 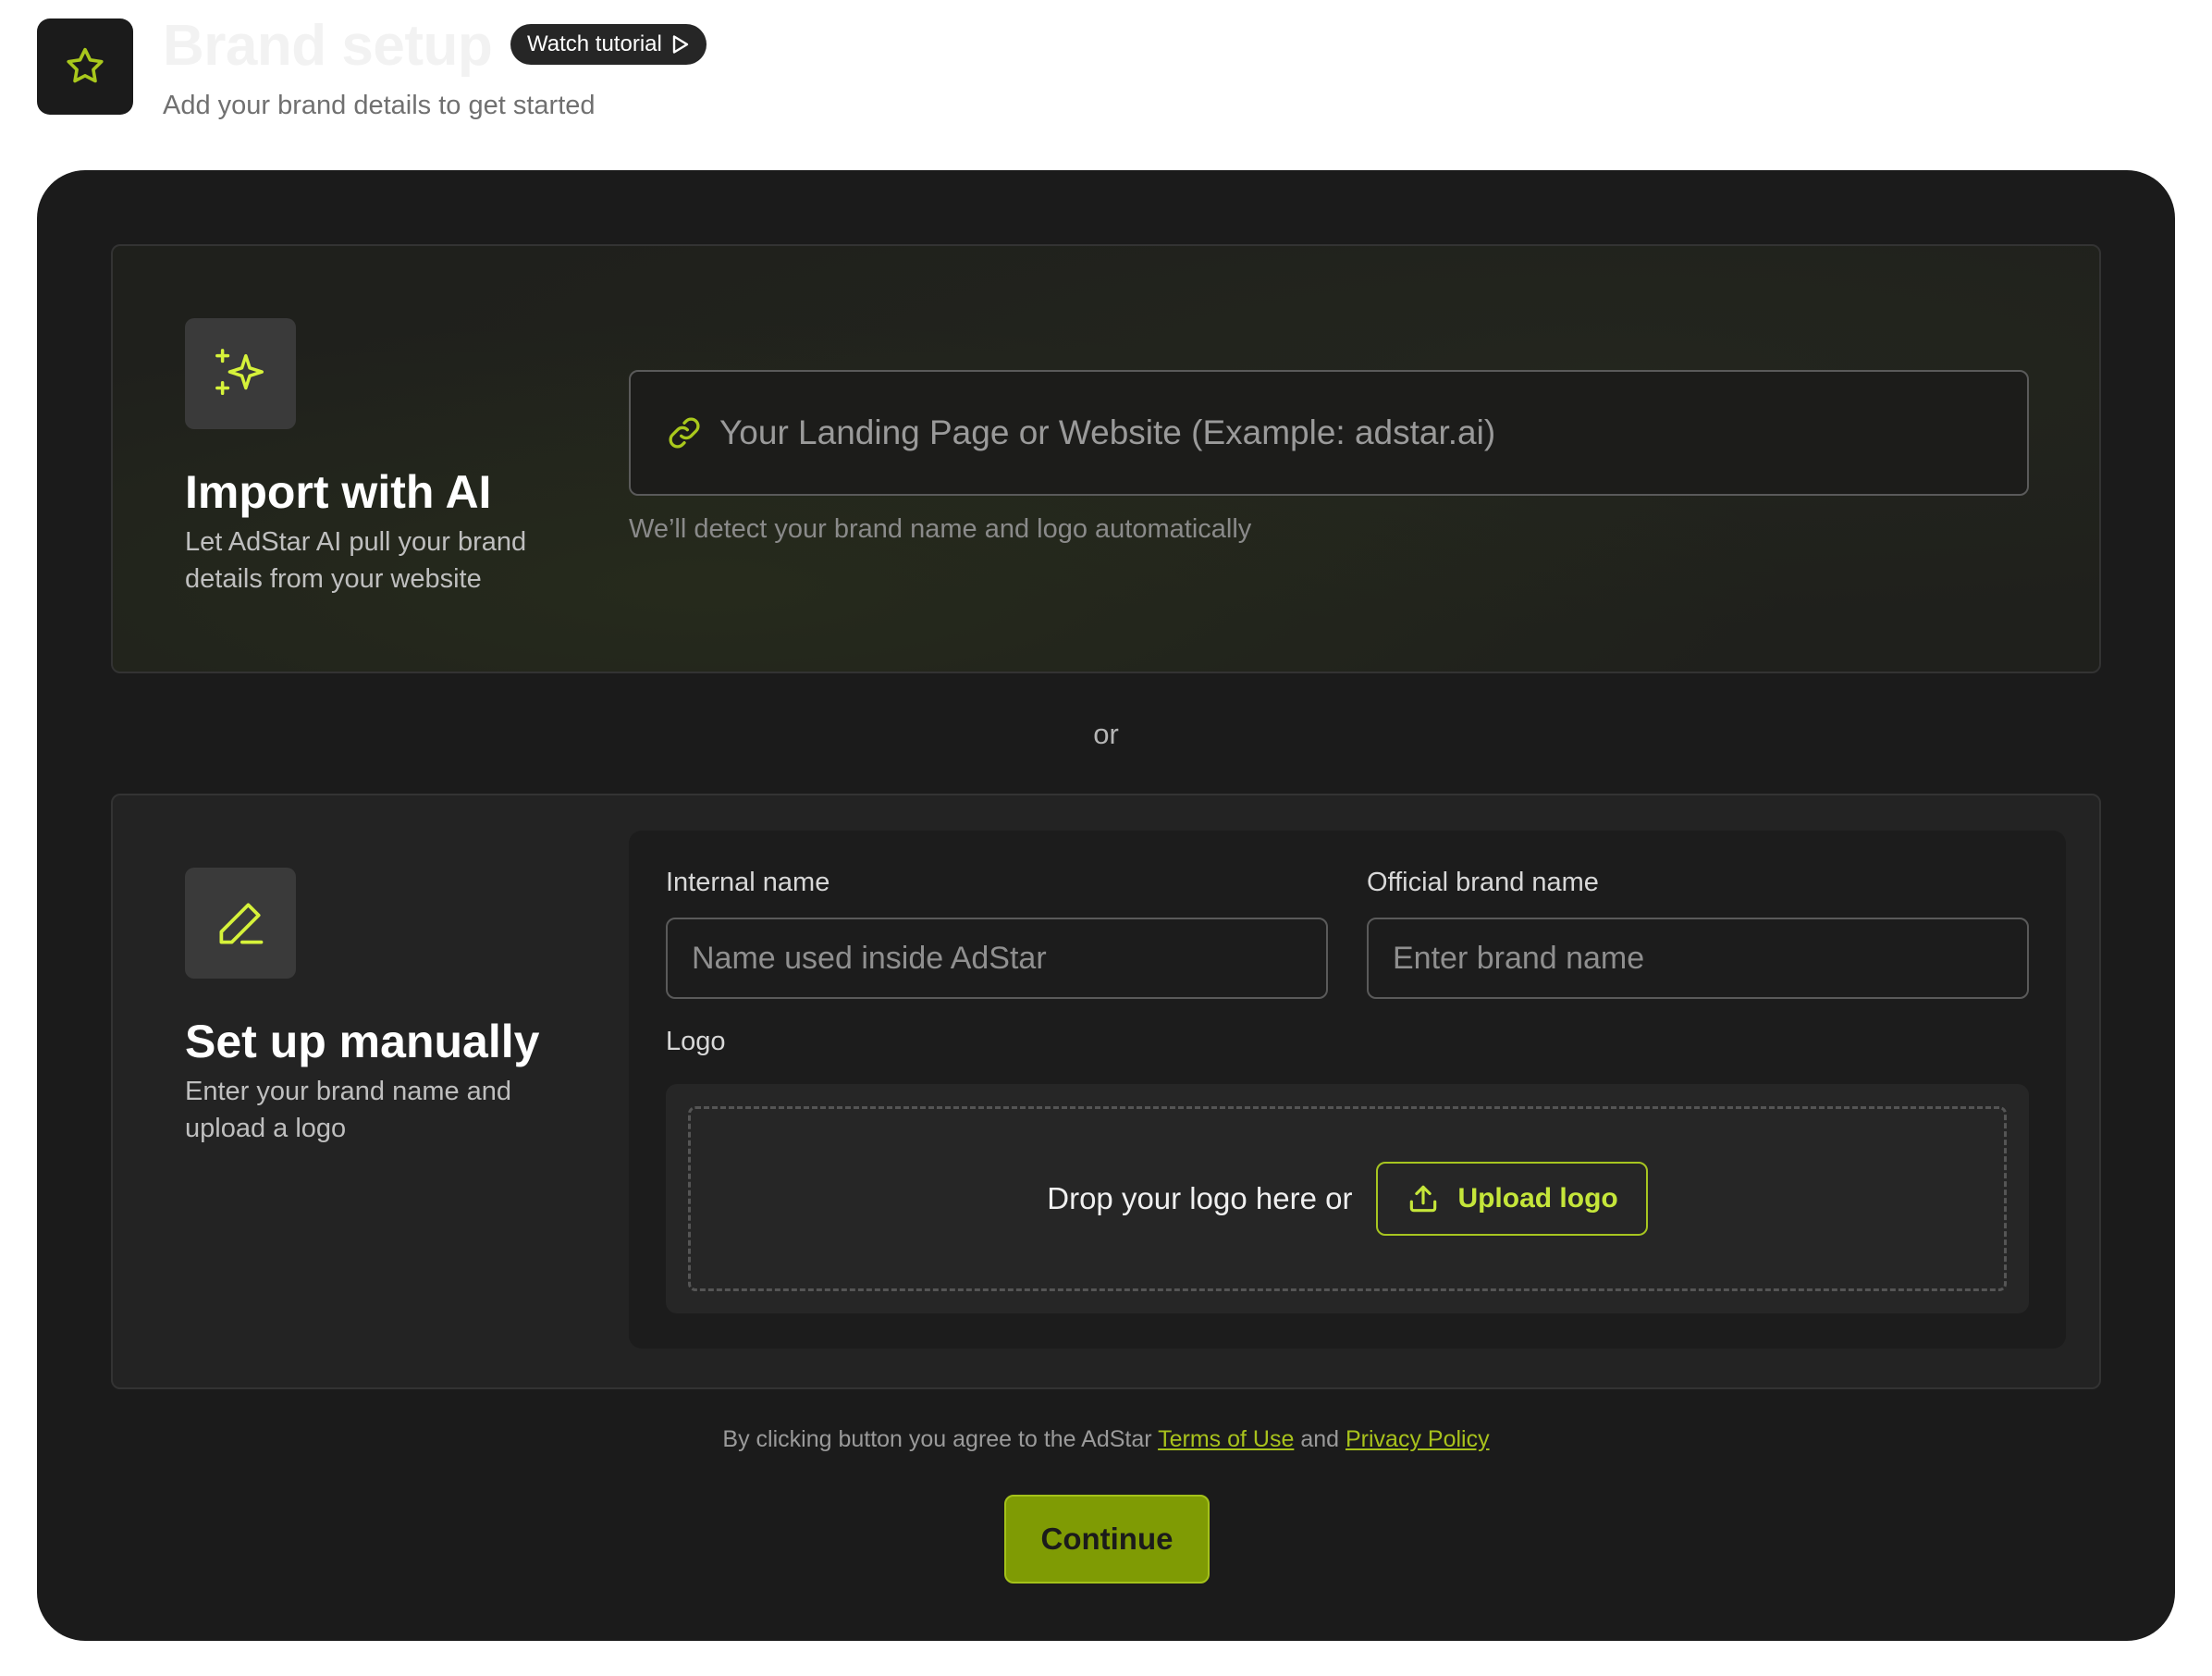 I want to click on brand-name-label: Official brand name, so click(x=1483, y=882).